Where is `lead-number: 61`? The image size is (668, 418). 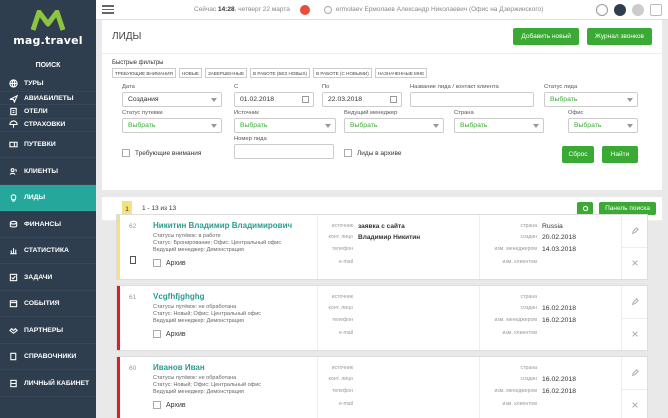 lead-number: 61 is located at coordinates (133, 297).